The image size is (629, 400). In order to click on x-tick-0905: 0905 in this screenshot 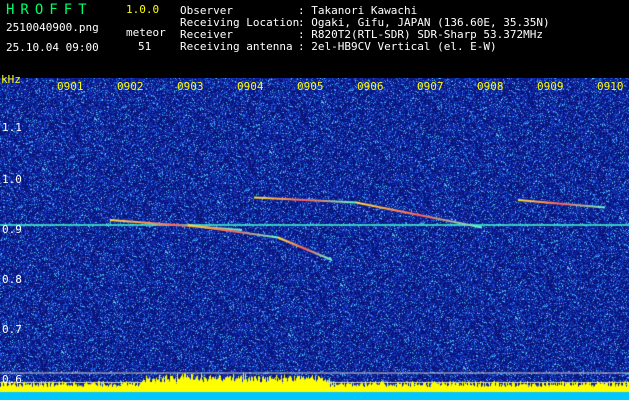, I will do `click(310, 86)`.